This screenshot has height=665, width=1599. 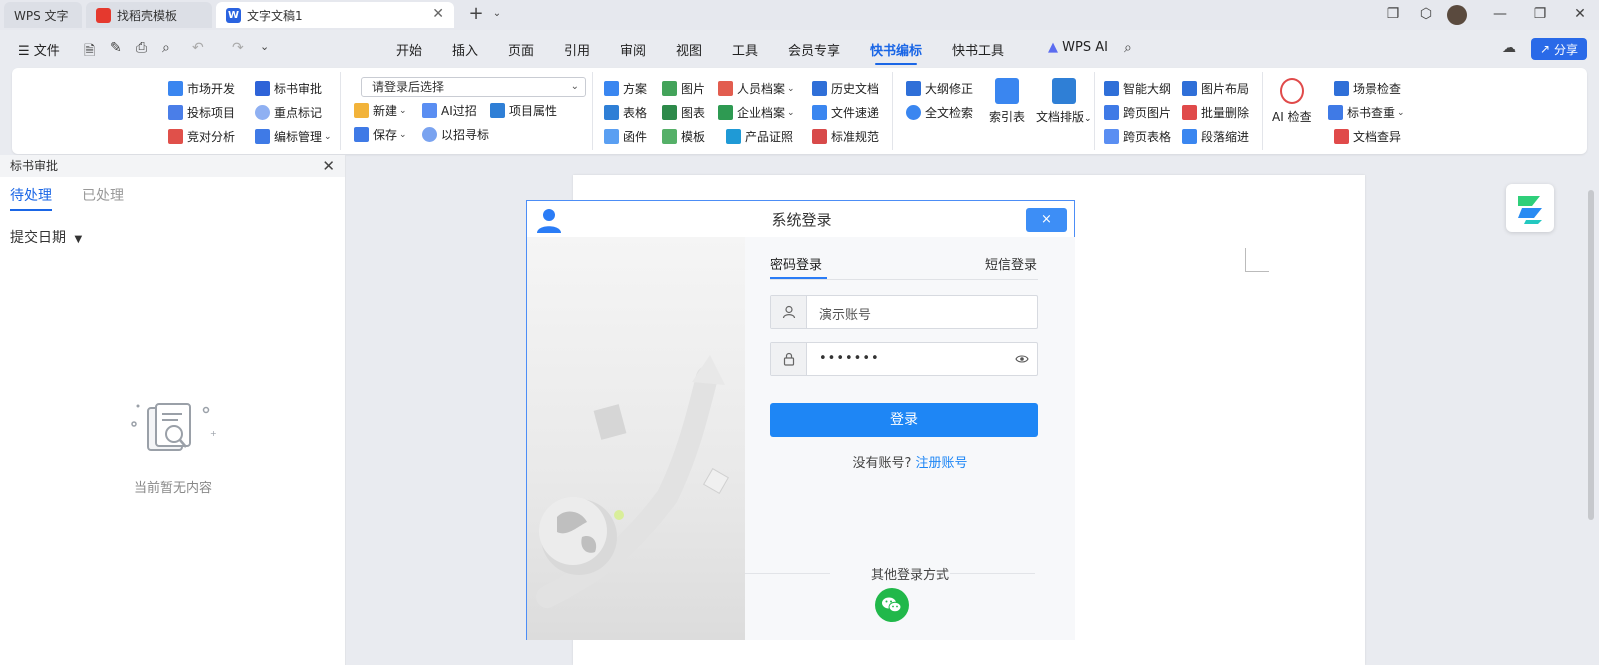 What do you see at coordinates (198, 48) in the screenshot?
I see `undo-icon: ↶` at bounding box center [198, 48].